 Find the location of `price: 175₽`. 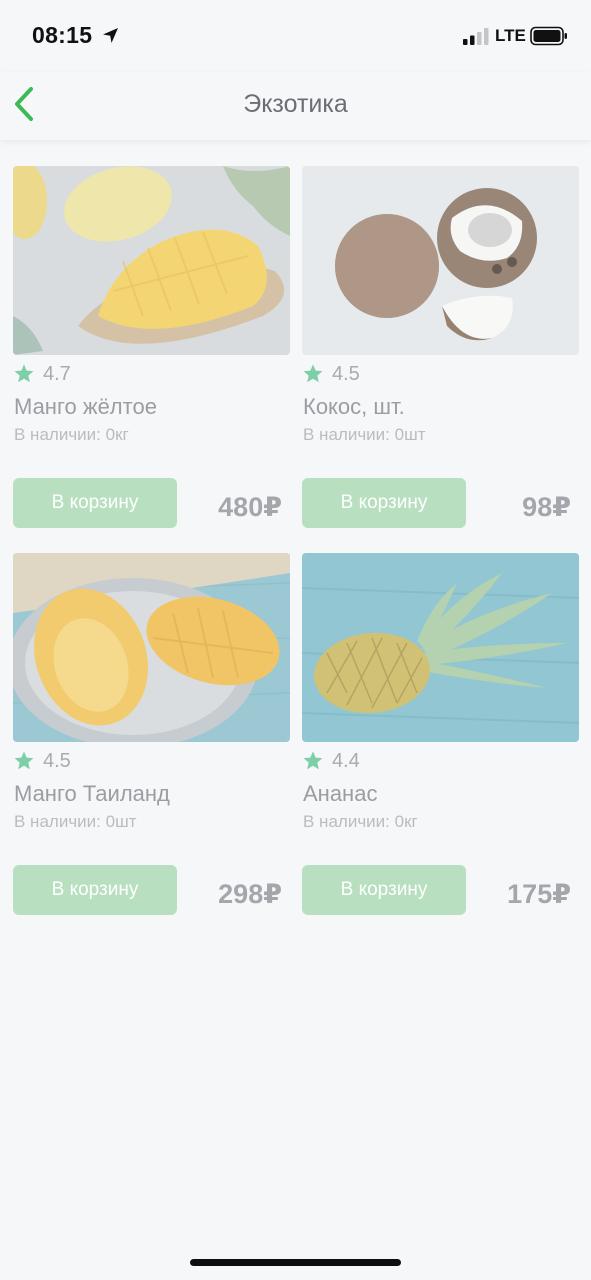

price: 175₽ is located at coordinates (539, 894).